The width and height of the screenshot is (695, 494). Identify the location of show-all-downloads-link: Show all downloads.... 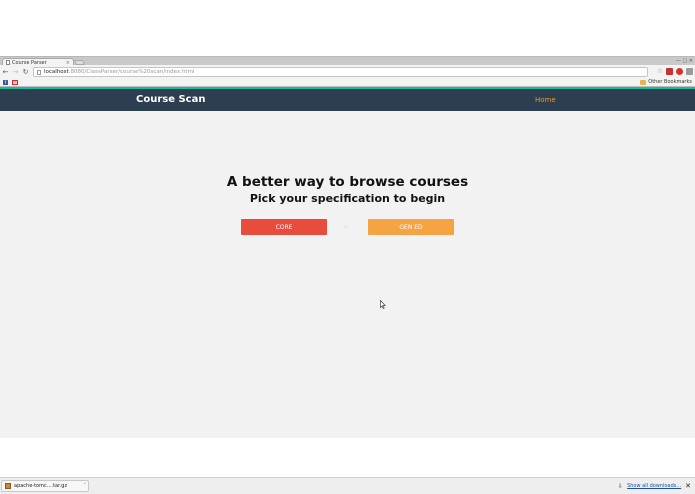
(654, 486).